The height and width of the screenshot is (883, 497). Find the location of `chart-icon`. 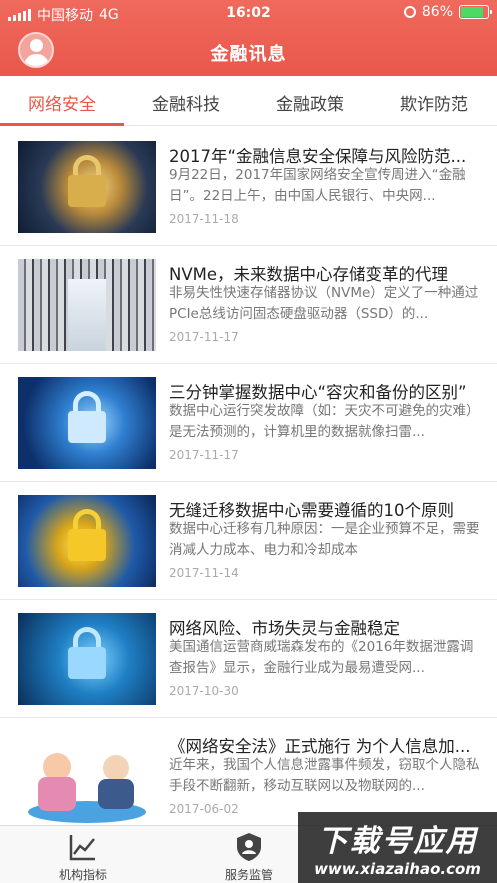

chart-icon is located at coordinates (82, 848).